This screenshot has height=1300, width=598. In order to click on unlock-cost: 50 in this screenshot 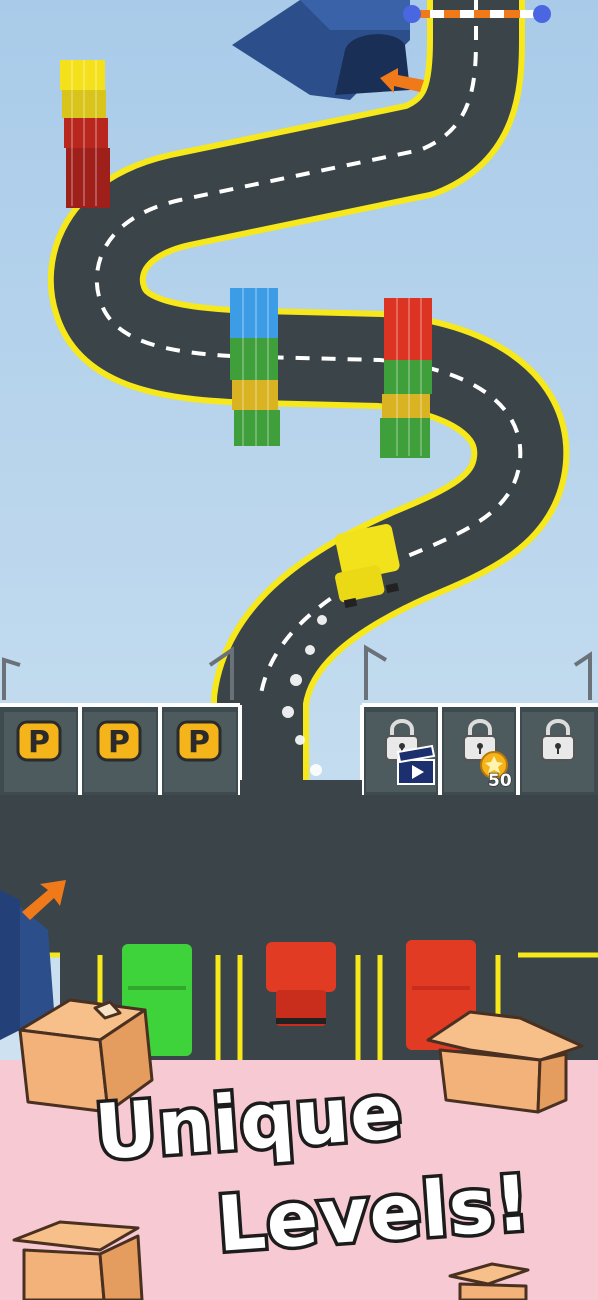, I will do `click(499, 780)`.